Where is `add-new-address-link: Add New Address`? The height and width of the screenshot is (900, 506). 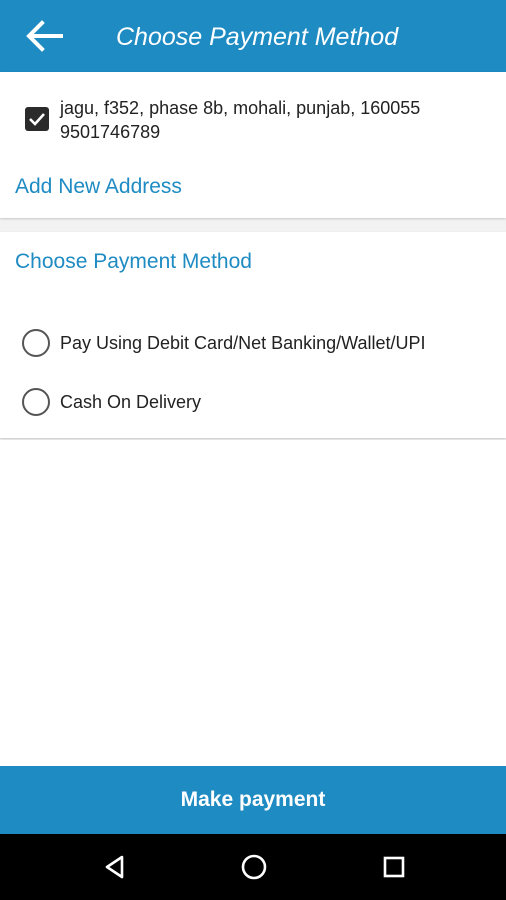 add-new-address-link: Add New Address is located at coordinates (98, 187).